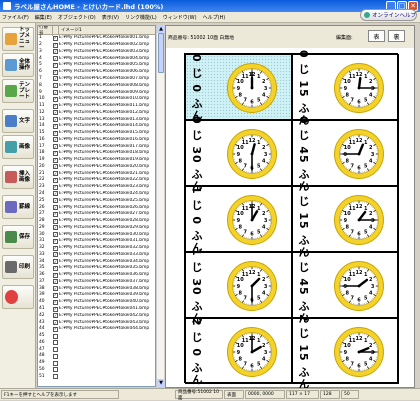  I want to click on list-row: 14✓E:¥My Pictures¥PEC¥tokei¥tokei014.bmp, so click(96, 126).